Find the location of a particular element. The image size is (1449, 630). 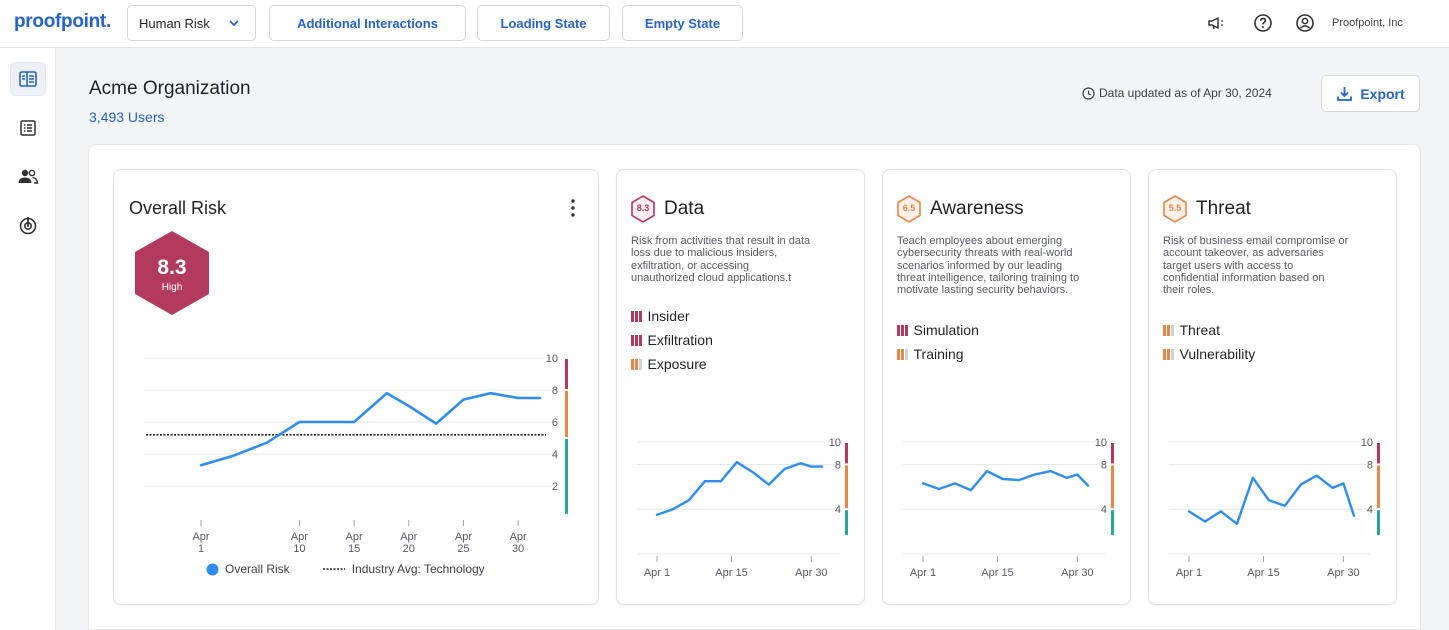

empty-state-button: Empty State is located at coordinates (682, 23).